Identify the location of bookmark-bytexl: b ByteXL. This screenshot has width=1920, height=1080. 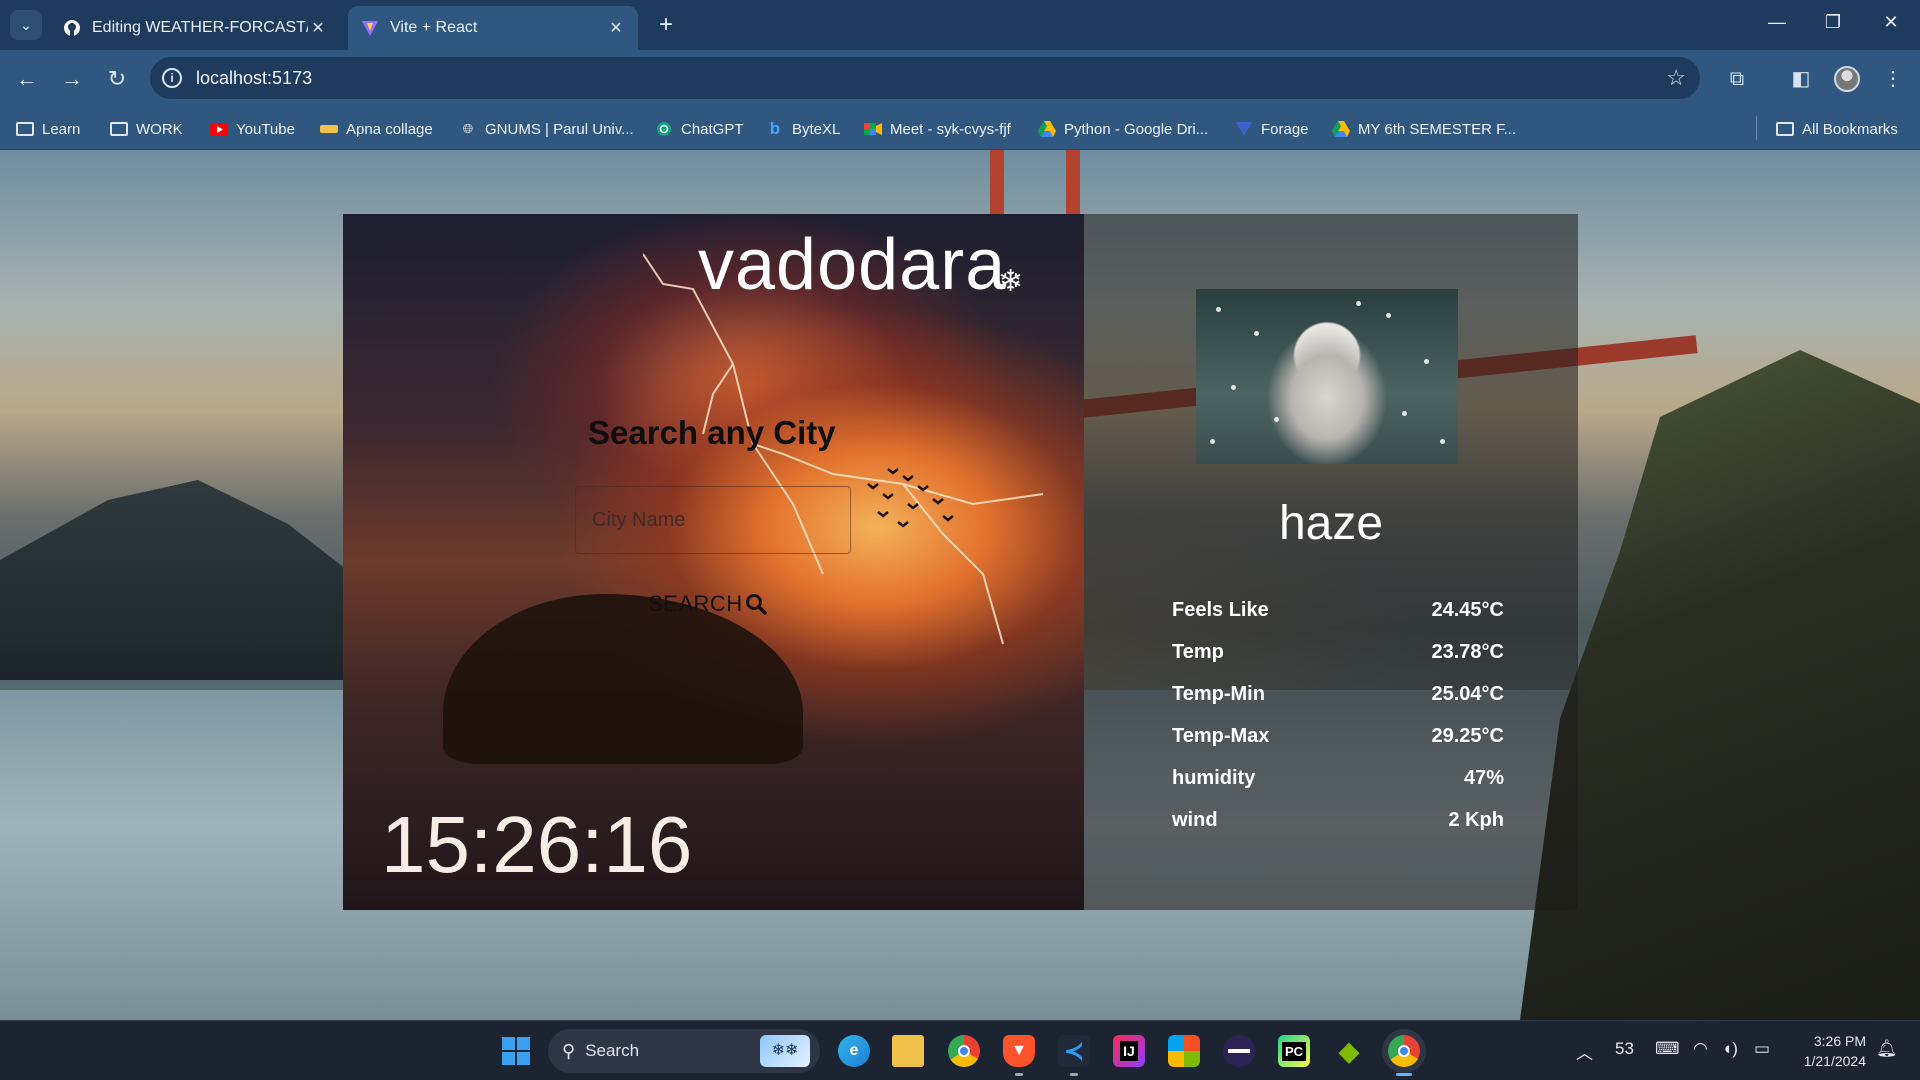
(803, 129).